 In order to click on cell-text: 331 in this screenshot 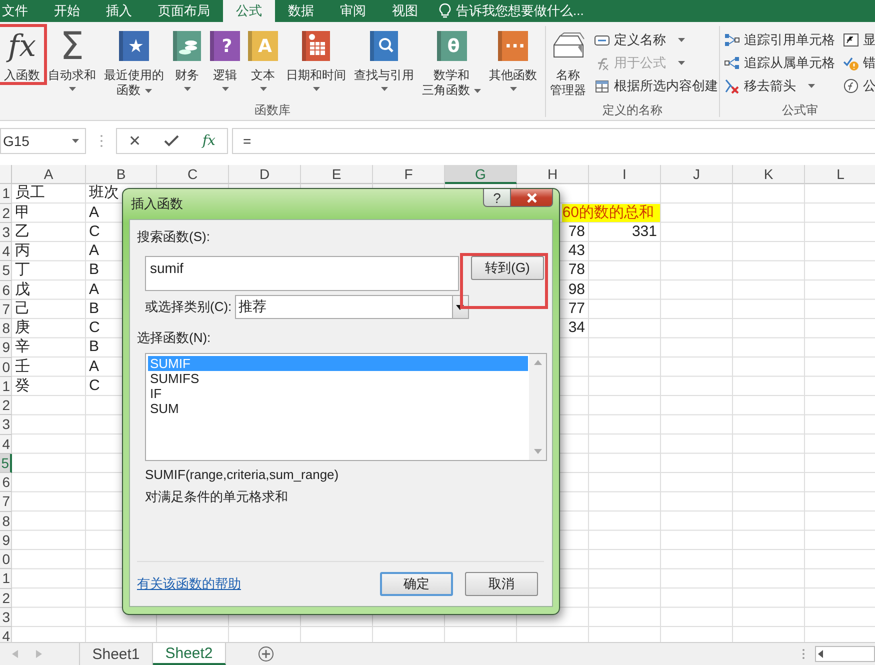, I will do `click(644, 231)`.